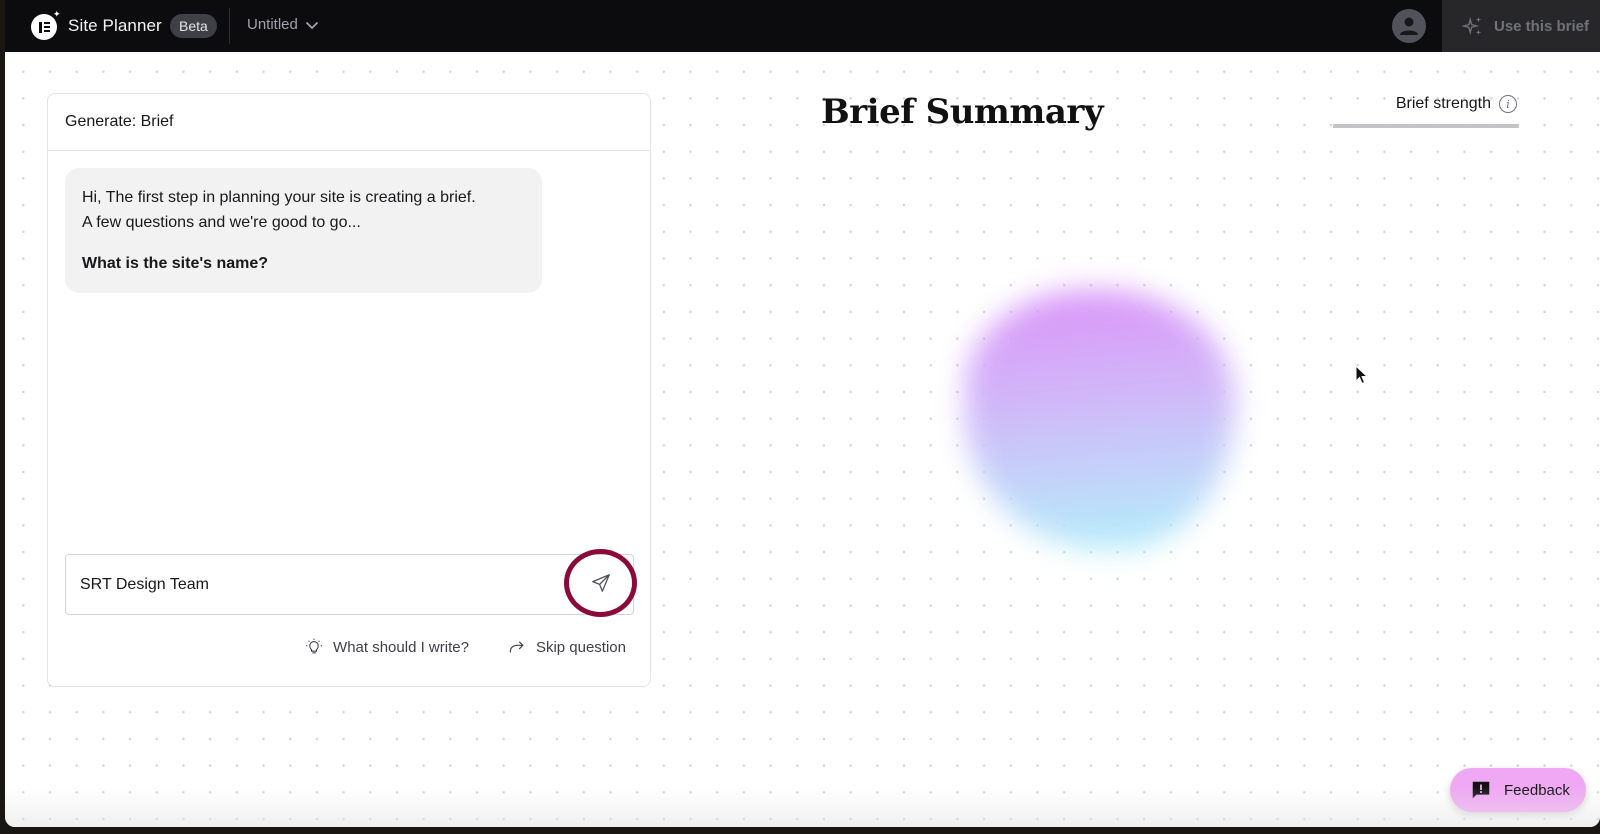 This screenshot has height=834, width=1600. What do you see at coordinates (193, 26) in the screenshot?
I see `beta-badge: Beta` at bounding box center [193, 26].